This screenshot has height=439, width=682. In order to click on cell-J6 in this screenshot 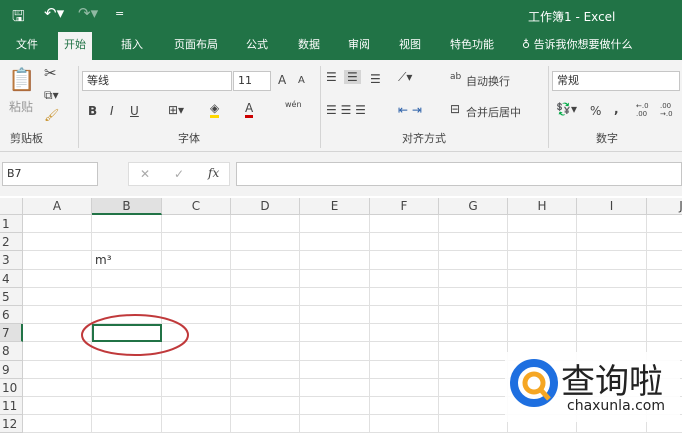, I will do `click(664, 315)`.